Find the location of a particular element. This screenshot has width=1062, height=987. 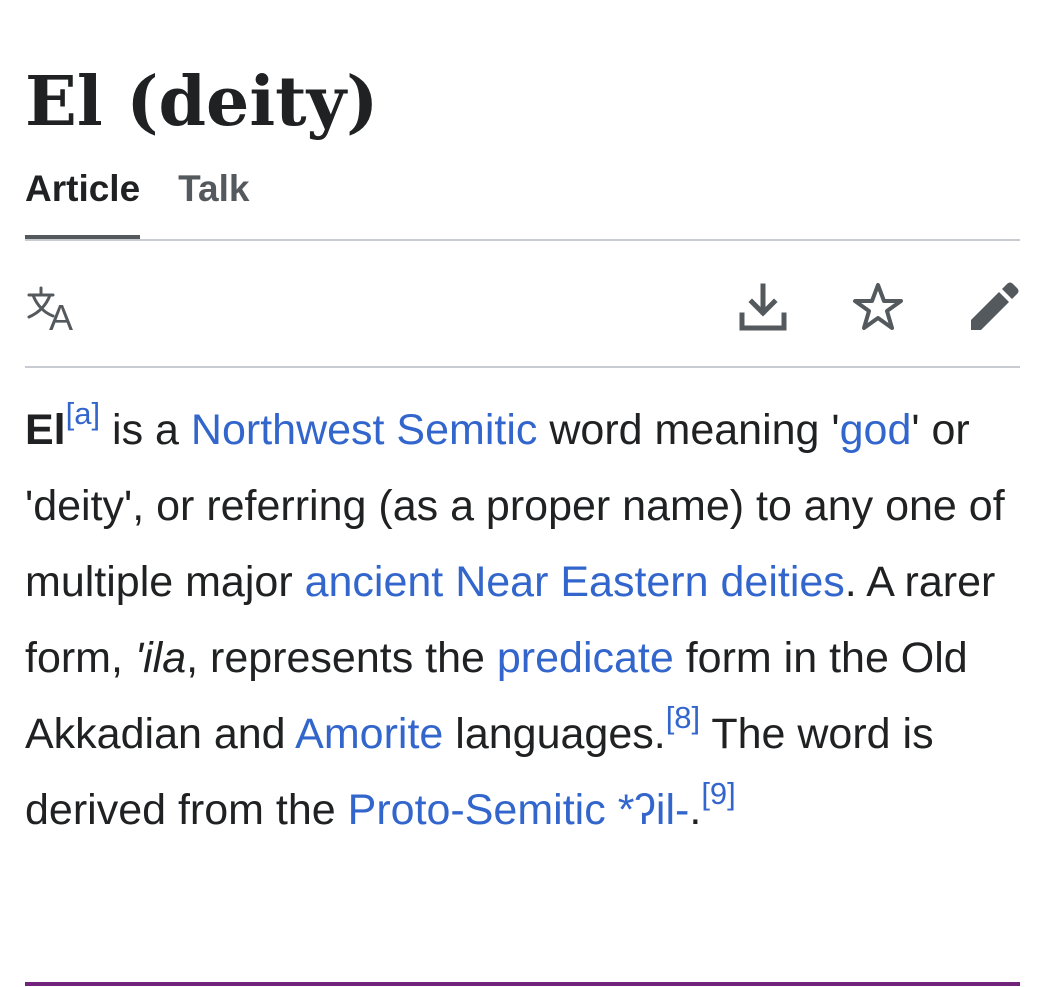

italic-term-ila: 'ila is located at coordinates (160, 658).